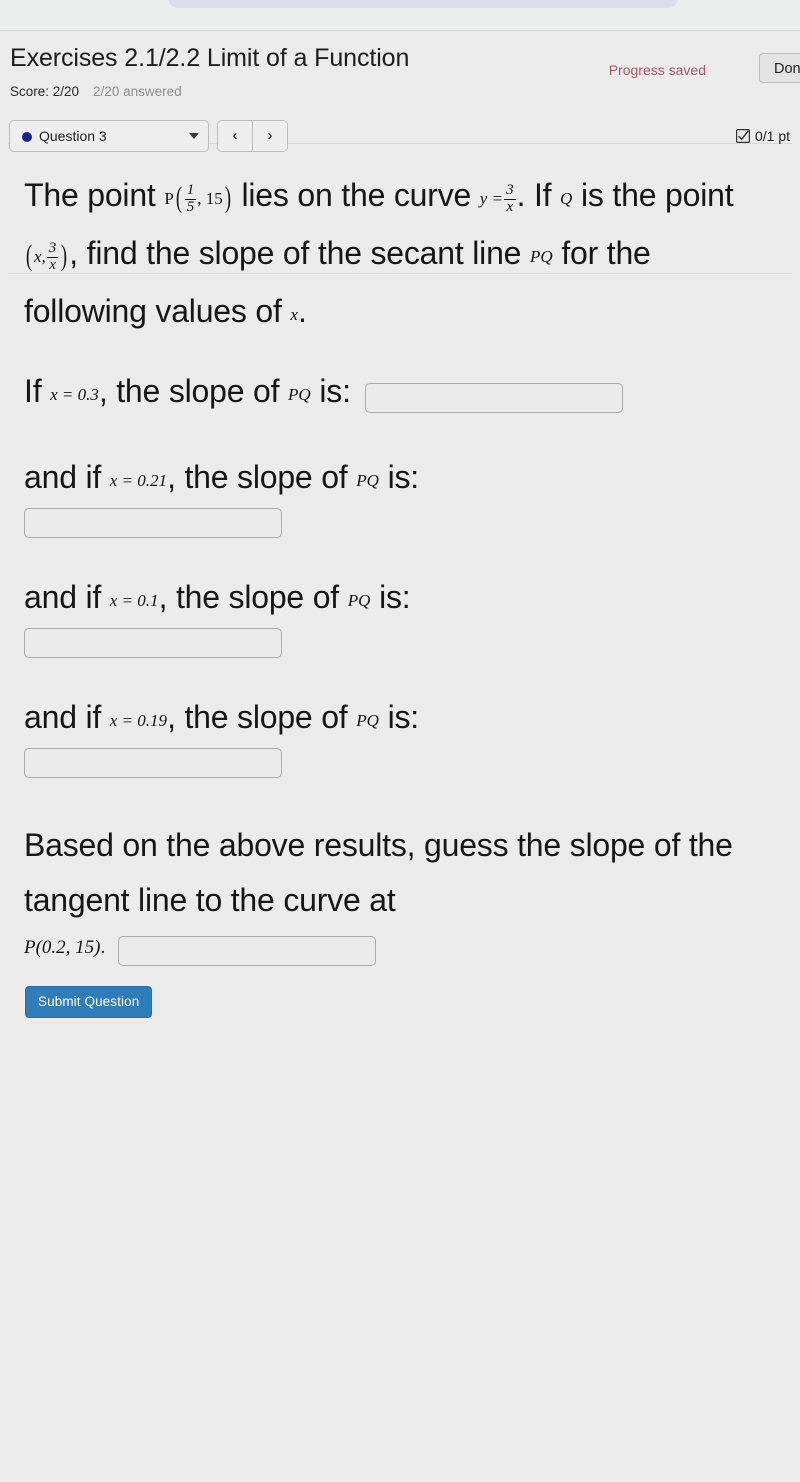 The width and height of the screenshot is (800, 1482). Describe the element at coordinates (330, 391) in the screenshot. I see `part-1-suffix: is:` at that location.